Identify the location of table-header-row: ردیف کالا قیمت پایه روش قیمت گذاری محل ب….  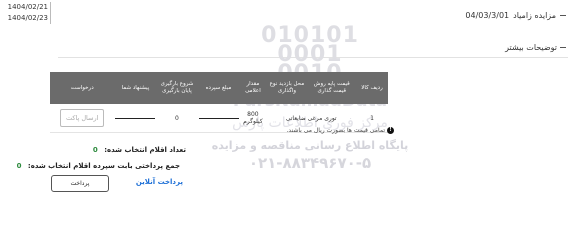
(219, 88).